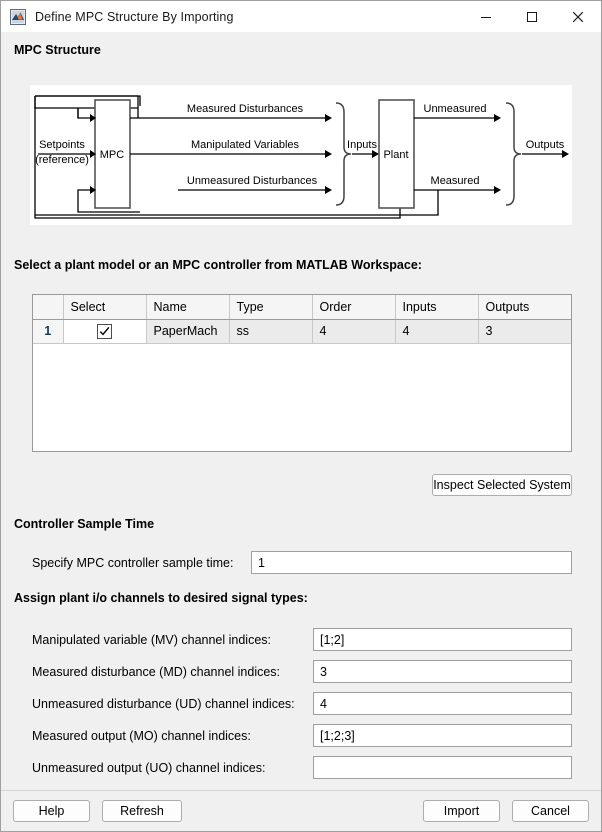 This screenshot has height=832, width=602. I want to click on diagram-block-mpc: MPC, so click(112, 155).